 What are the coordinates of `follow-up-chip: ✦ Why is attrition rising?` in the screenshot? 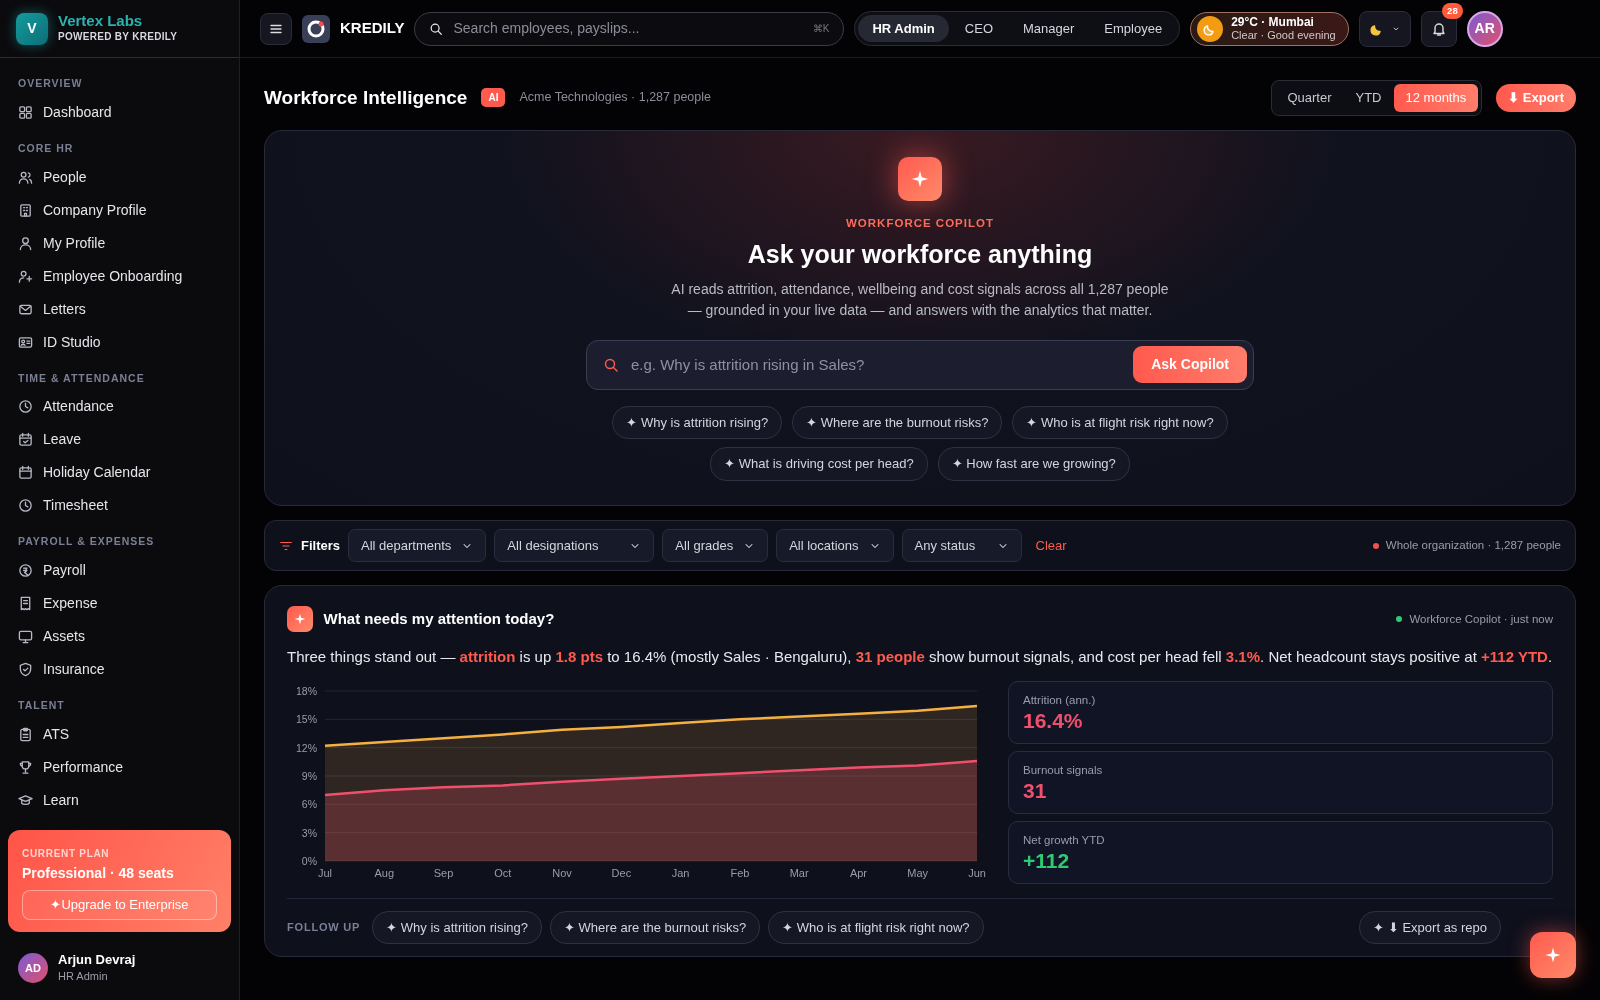 It's located at (457, 927).